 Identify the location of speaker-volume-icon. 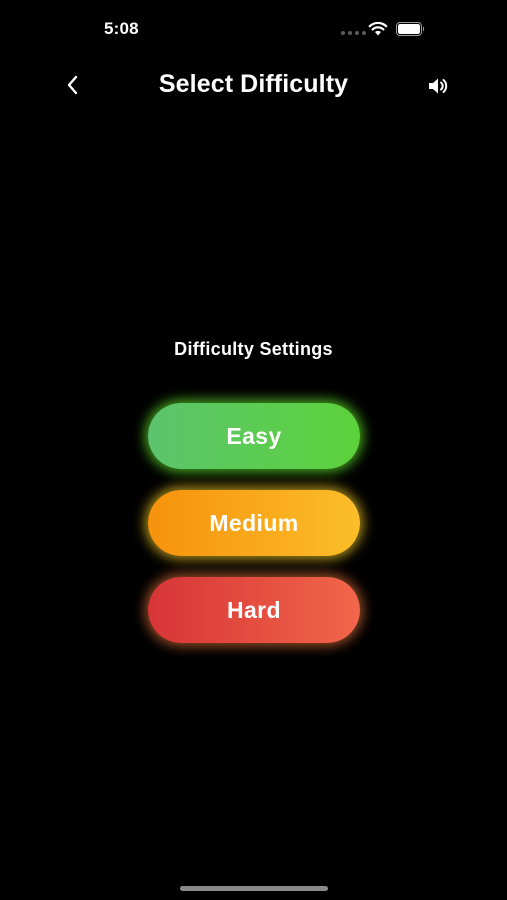
(438, 86).